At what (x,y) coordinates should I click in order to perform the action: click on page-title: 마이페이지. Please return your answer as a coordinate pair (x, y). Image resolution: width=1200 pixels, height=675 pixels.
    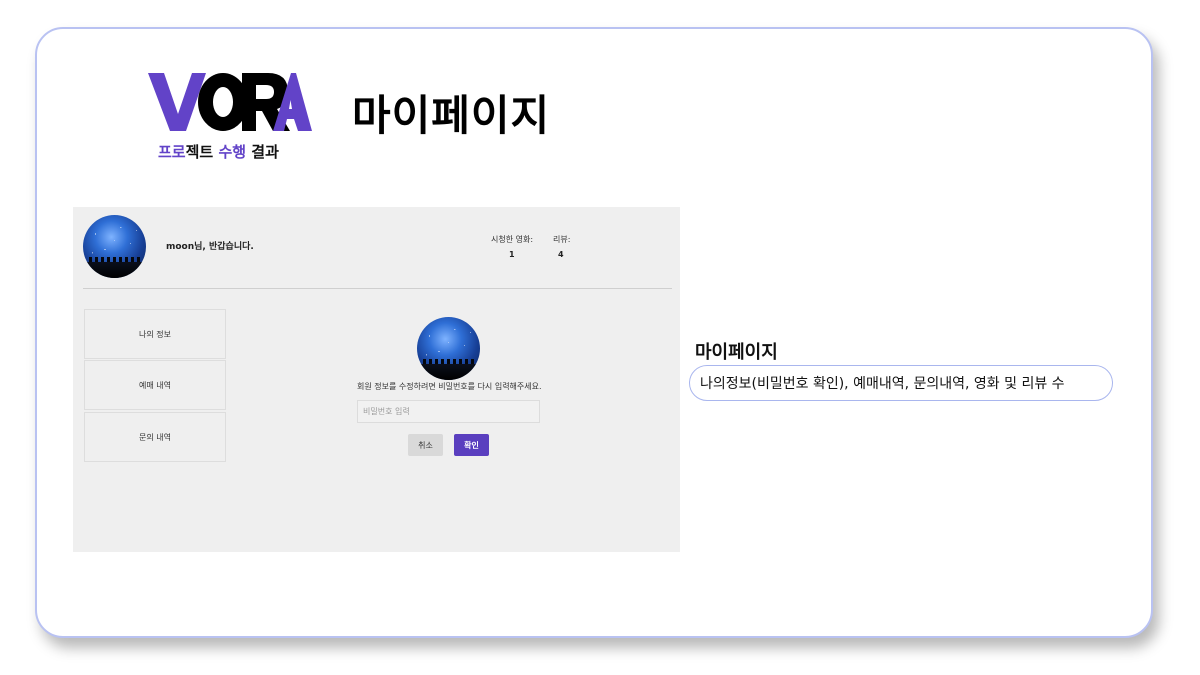
    Looking at the image, I should click on (451, 115).